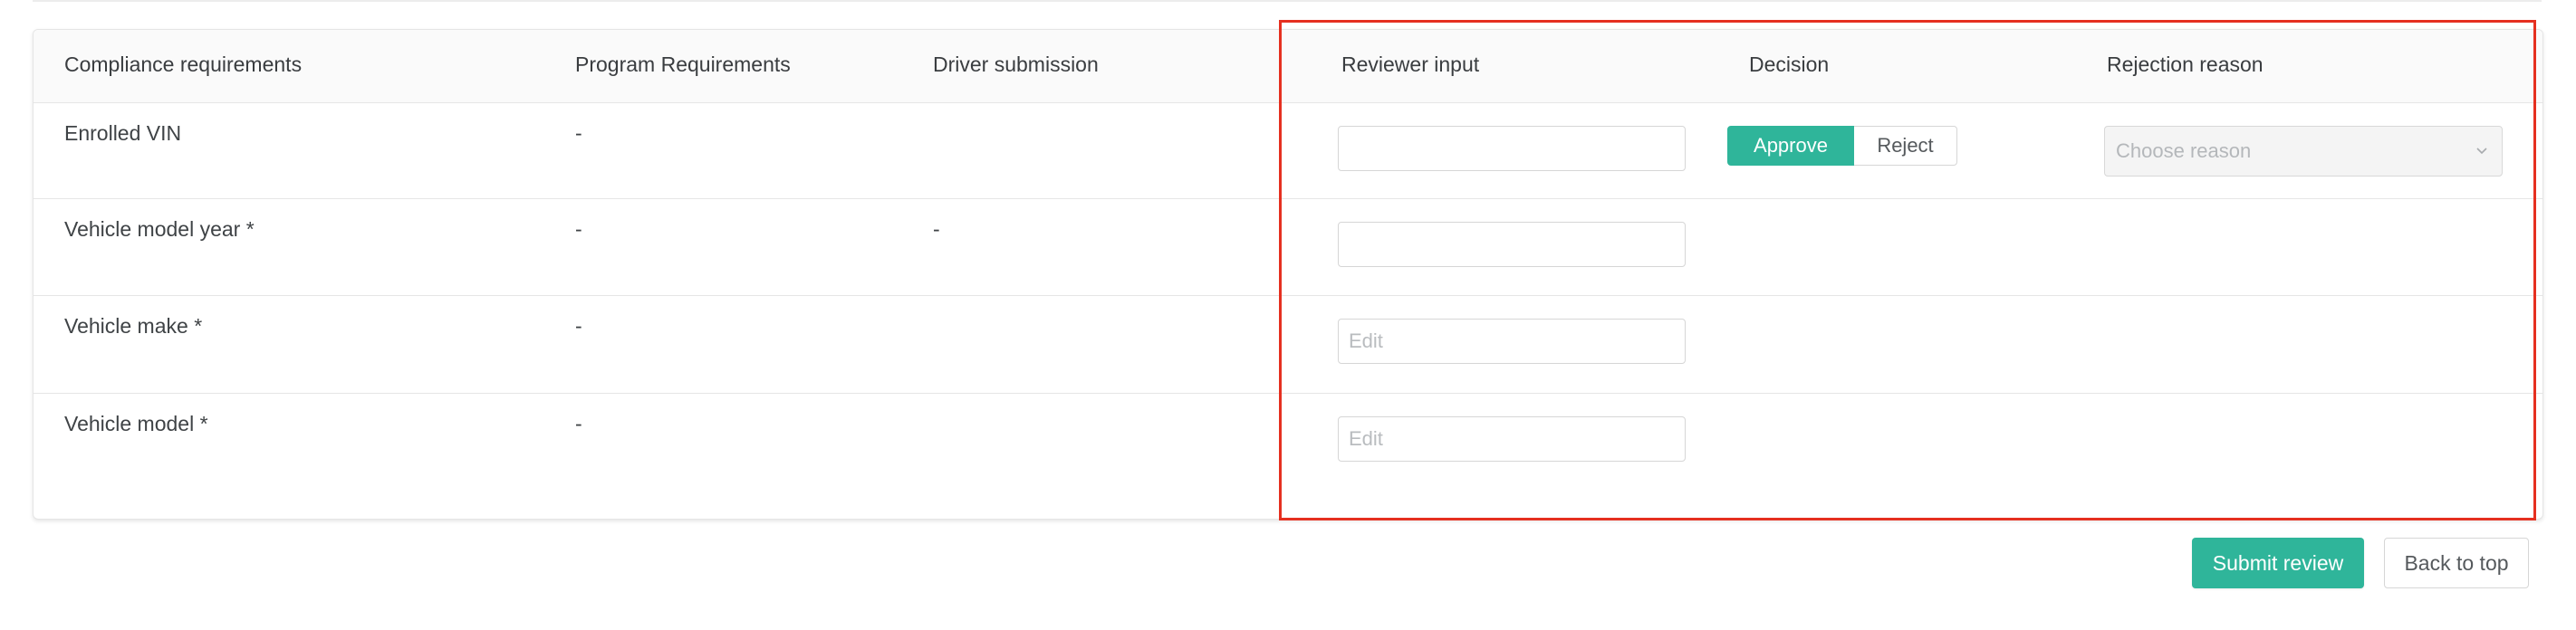  Describe the element at coordinates (2278, 563) in the screenshot. I see `submit-review-button: Submit review` at that location.